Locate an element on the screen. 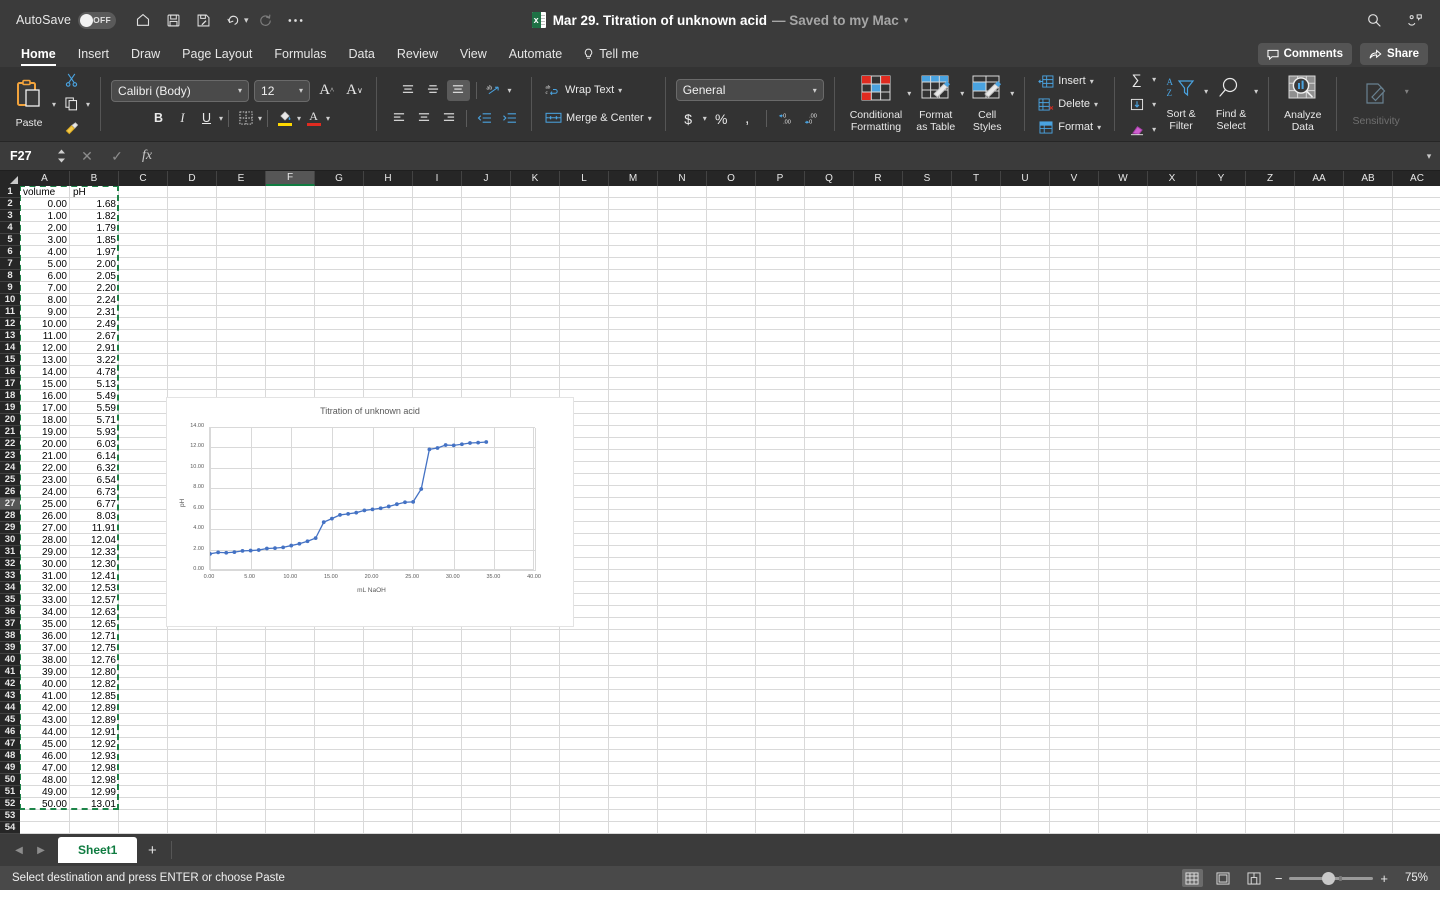 The height and width of the screenshot is (900, 1440). zoom-out-button: − is located at coordinates (1279, 878).